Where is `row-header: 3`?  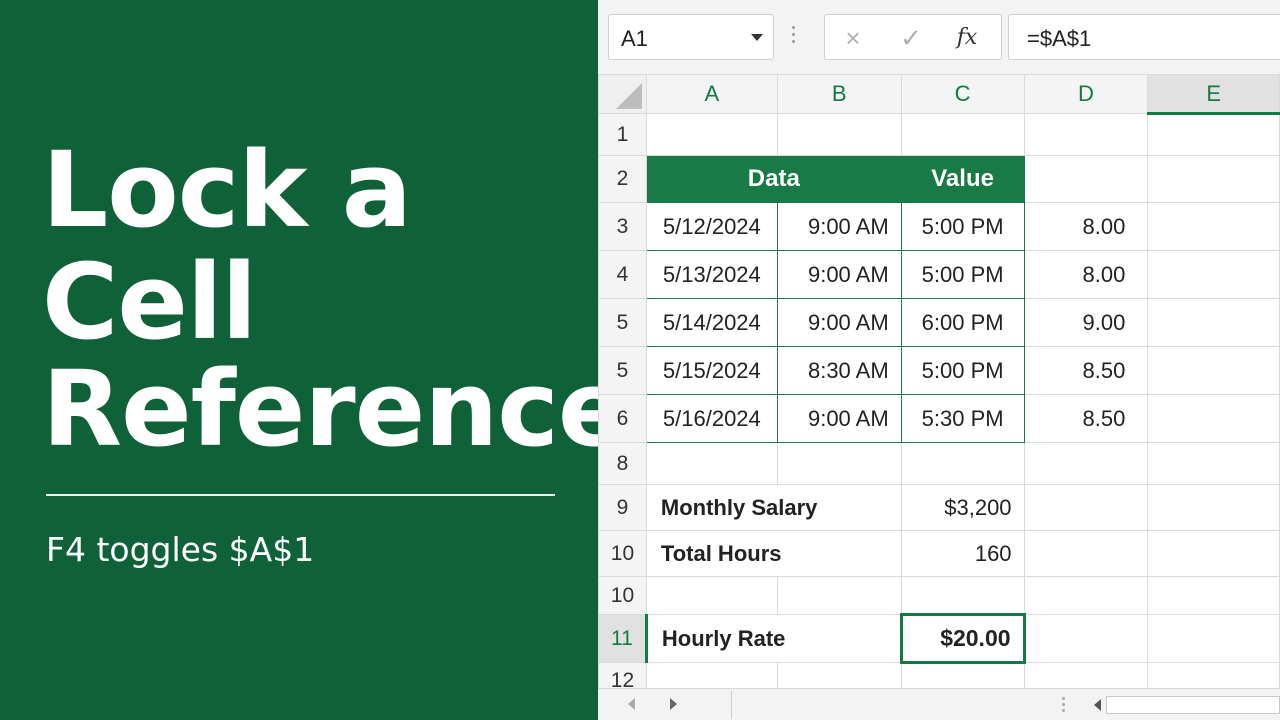 row-header: 3 is located at coordinates (622, 226).